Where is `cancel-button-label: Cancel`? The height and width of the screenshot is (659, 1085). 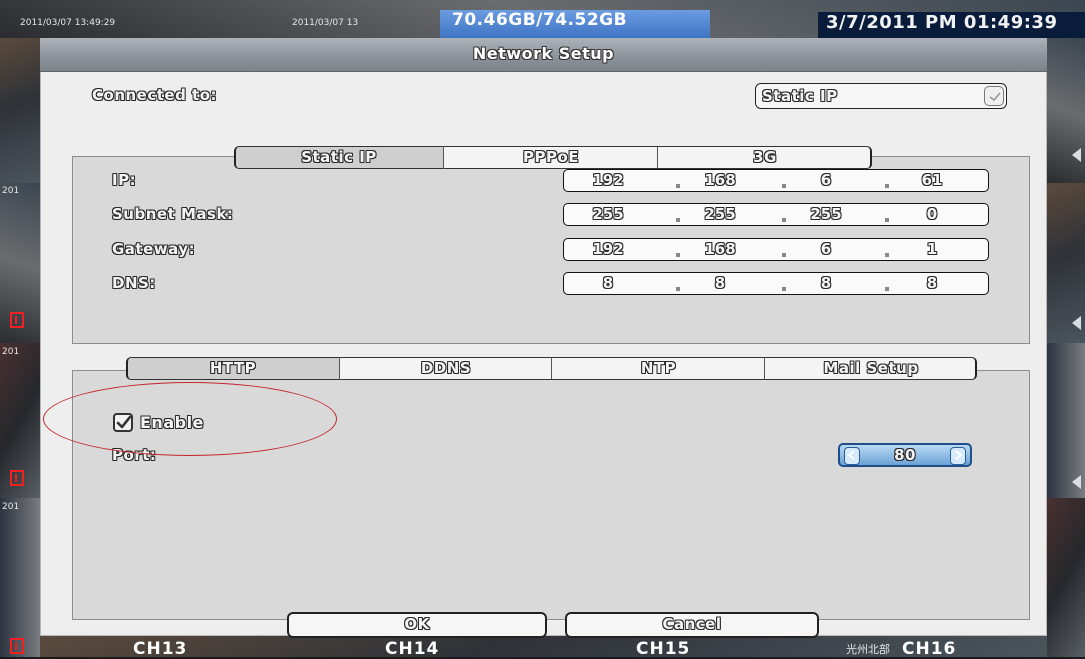 cancel-button-label: Cancel is located at coordinates (692, 624).